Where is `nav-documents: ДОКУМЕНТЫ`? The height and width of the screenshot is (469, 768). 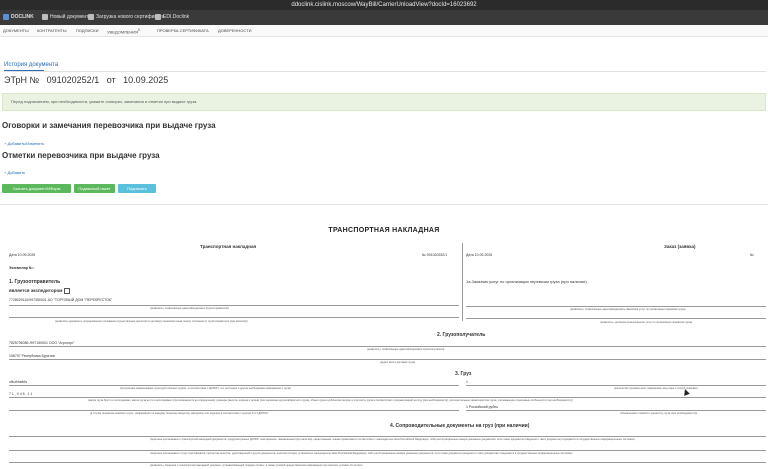
nav-documents: ДОКУМЕНТЫ is located at coordinates (16, 30).